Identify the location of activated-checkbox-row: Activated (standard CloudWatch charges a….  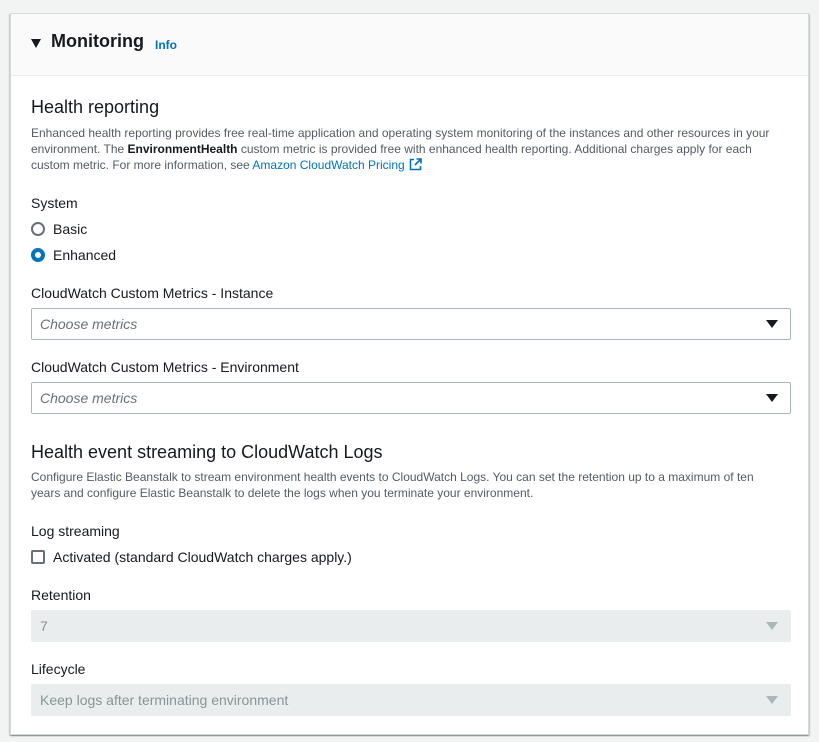
(191, 557).